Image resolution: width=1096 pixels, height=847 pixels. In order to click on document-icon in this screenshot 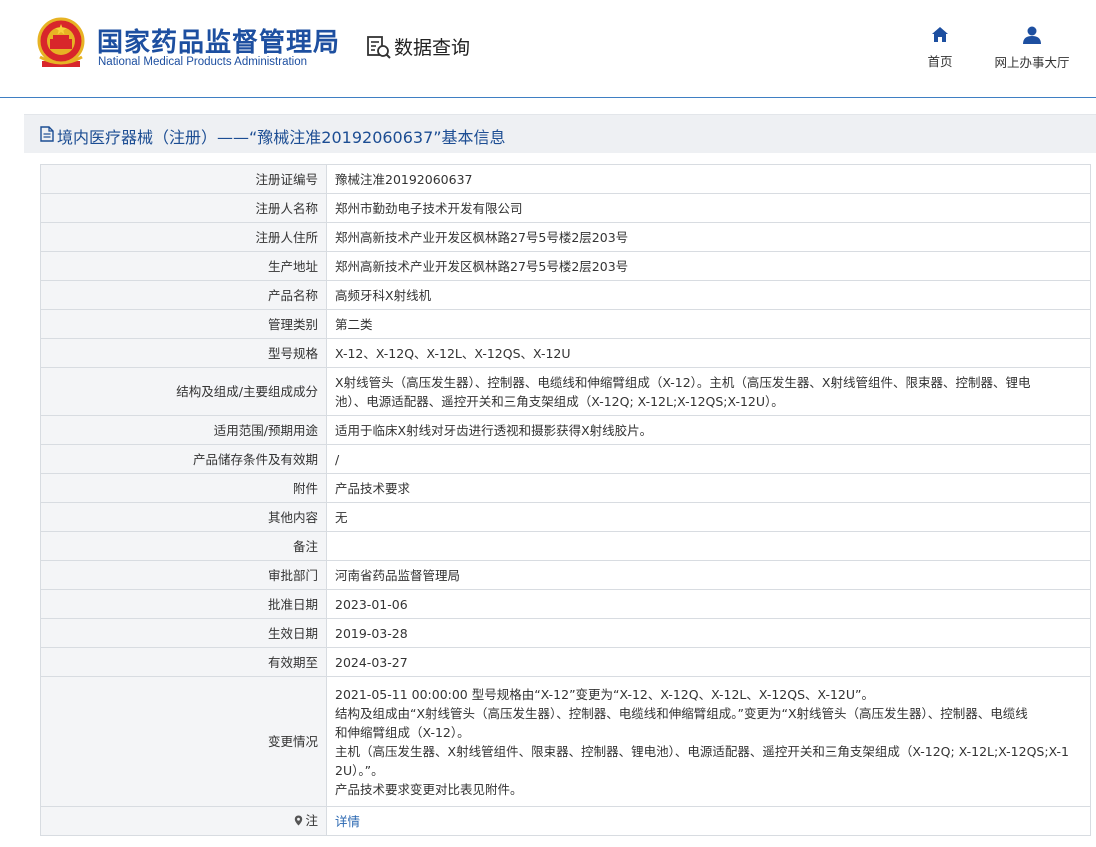, I will do `click(47, 134)`.